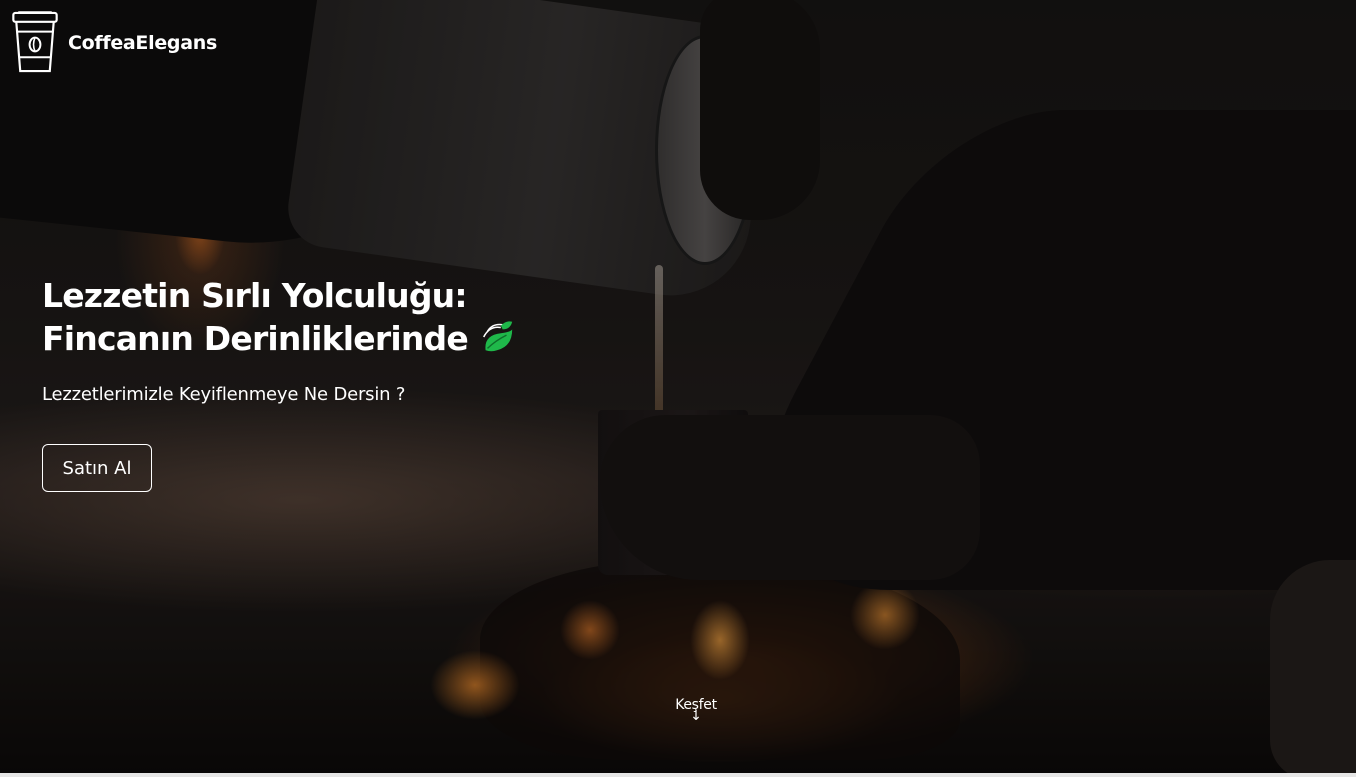 The image size is (1356, 777). I want to click on brand-logo-link: CoffeaElegans, so click(113, 42).